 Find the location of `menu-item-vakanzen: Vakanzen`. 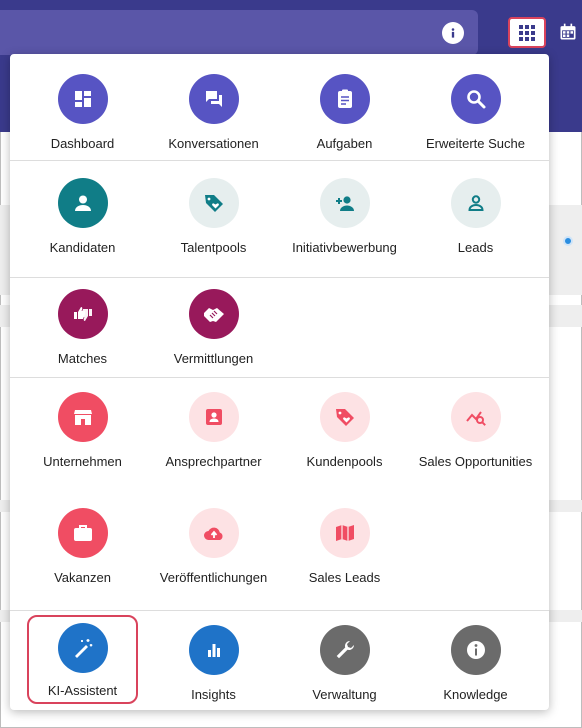

menu-item-vakanzen: Vakanzen is located at coordinates (82, 553).